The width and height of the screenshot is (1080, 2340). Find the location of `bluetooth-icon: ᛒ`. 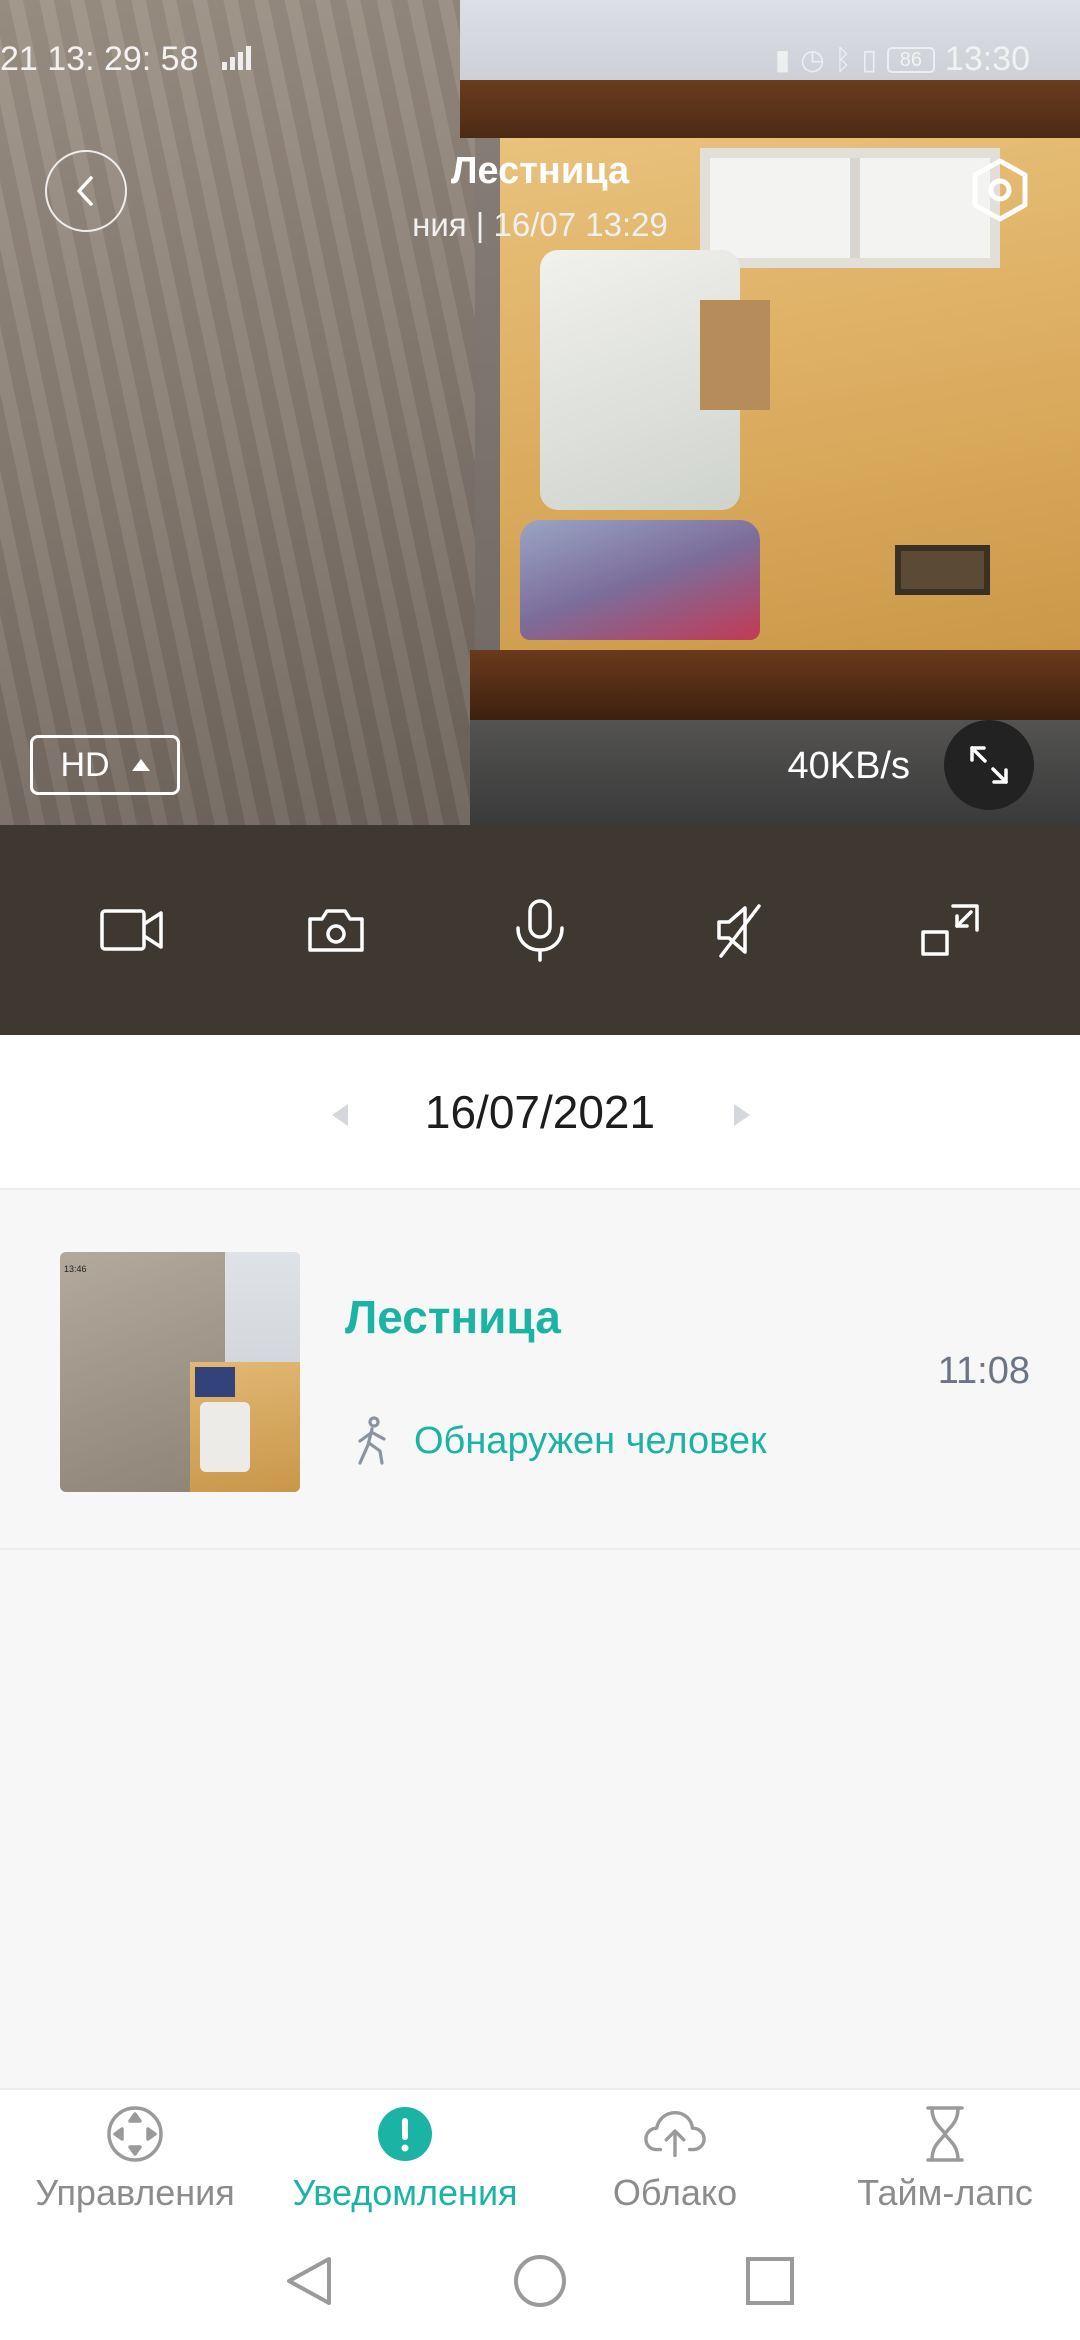

bluetooth-icon: ᛒ is located at coordinates (843, 59).